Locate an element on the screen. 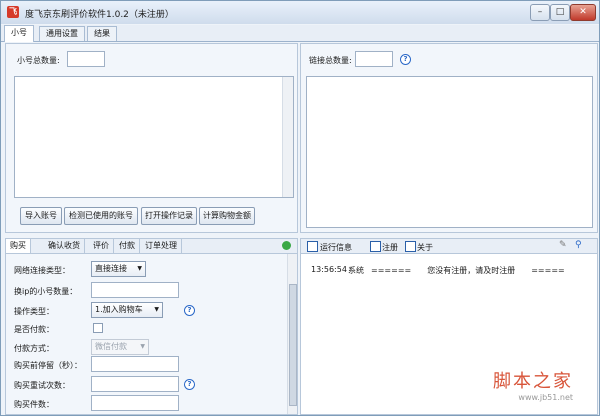 Image resolution: width=600 pixels, height=416 pixels. network-type-select: 直接连接 ▼ is located at coordinates (118, 269).